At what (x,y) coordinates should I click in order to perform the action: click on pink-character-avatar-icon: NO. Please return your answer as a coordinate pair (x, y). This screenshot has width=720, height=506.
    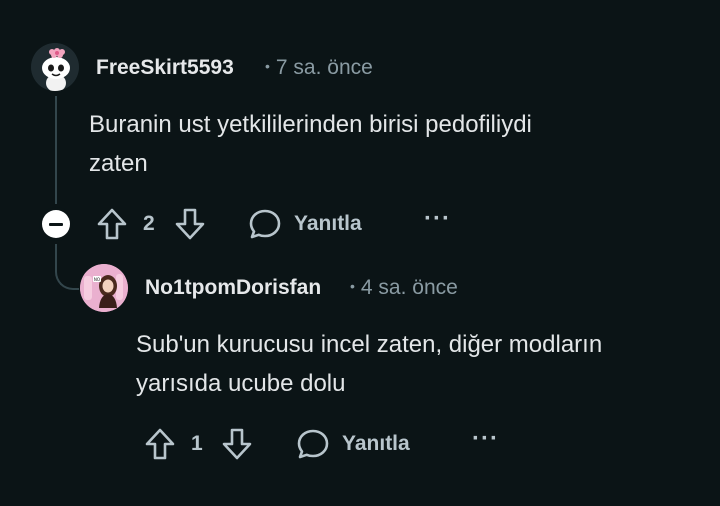
    Looking at the image, I should click on (104, 288).